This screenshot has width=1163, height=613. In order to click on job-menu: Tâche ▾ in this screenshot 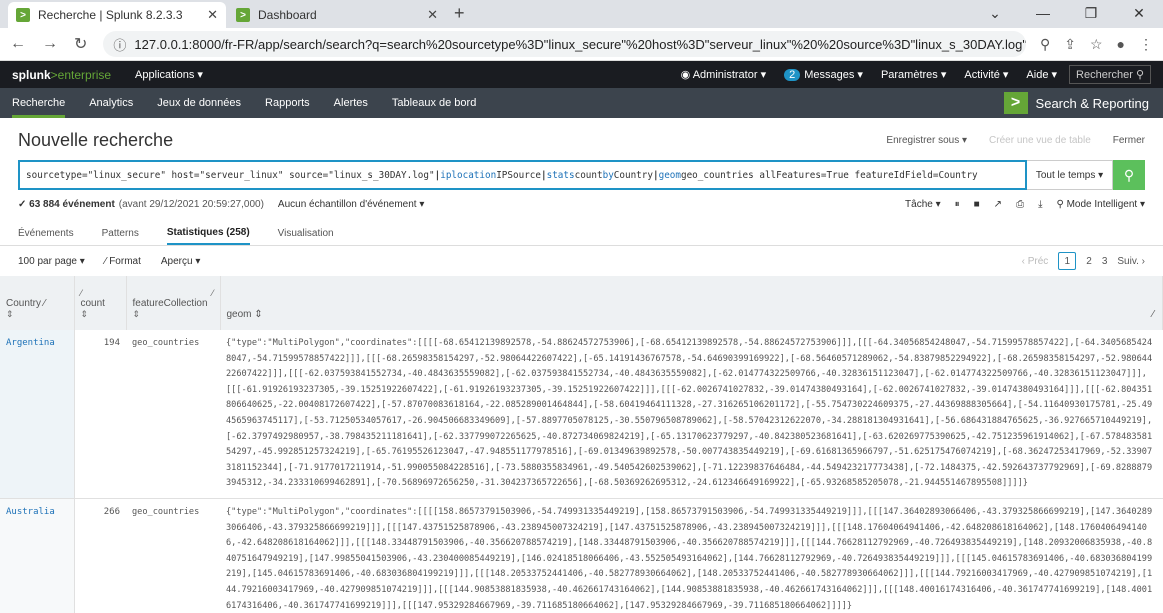, I will do `click(923, 204)`.